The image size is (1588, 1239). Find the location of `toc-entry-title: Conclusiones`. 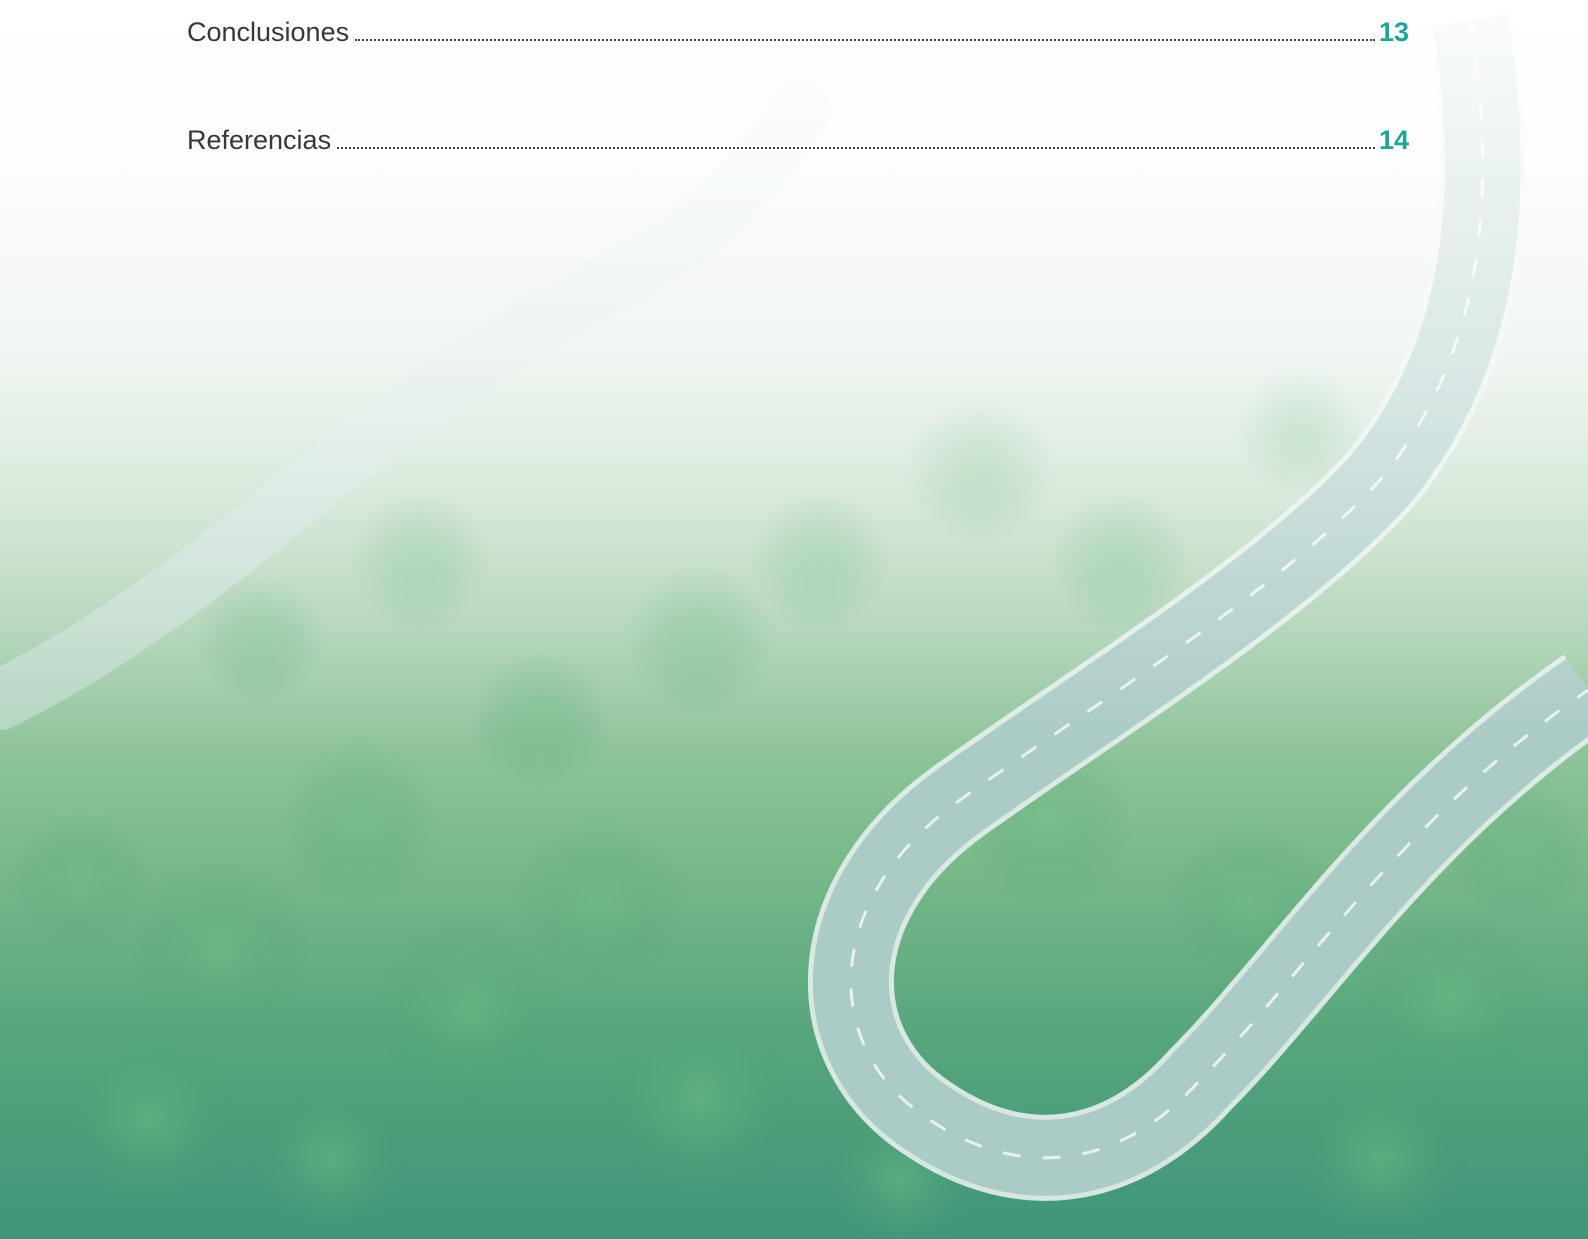

toc-entry-title: Conclusiones is located at coordinates (268, 32).